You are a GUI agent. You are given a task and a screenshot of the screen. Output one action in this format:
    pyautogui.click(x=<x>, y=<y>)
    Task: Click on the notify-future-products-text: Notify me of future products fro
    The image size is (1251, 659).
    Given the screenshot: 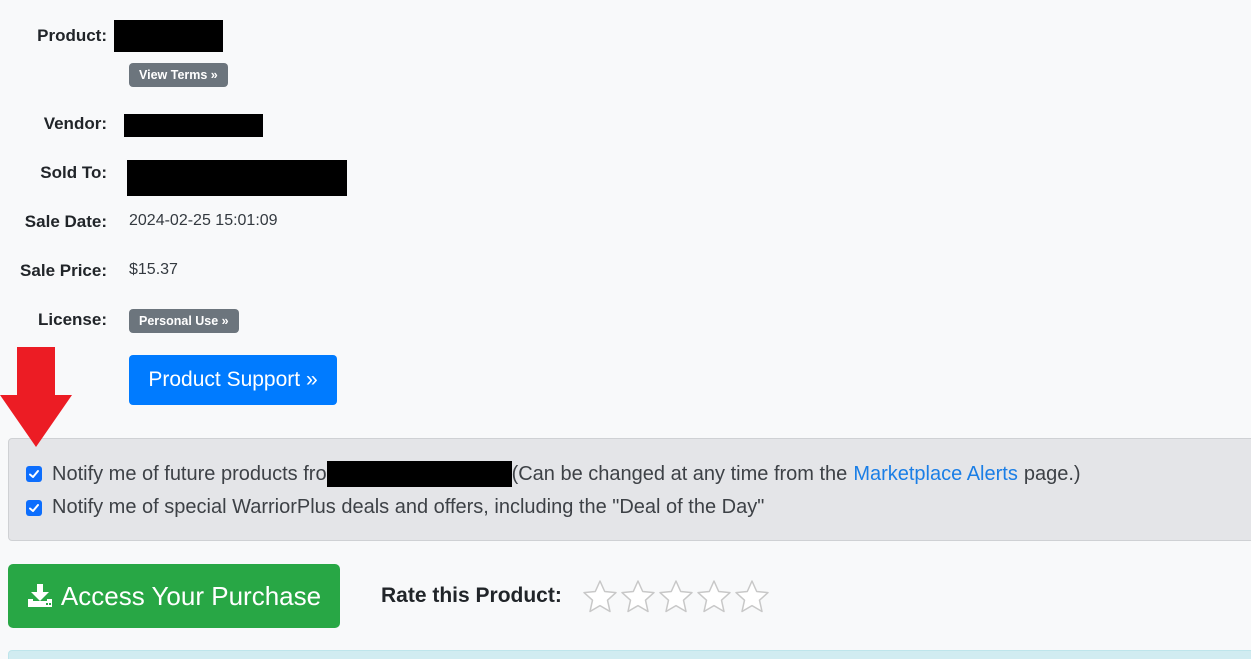 What is the action you would take?
    pyautogui.click(x=189, y=473)
    